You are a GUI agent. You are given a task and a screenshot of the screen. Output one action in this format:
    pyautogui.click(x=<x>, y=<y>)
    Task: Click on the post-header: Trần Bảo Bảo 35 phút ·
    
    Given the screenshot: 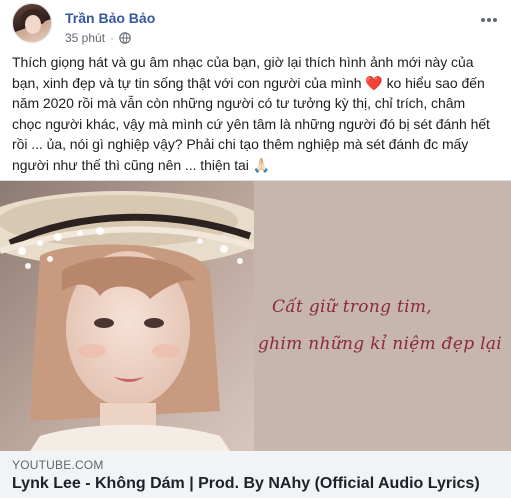 What is the action you would take?
    pyautogui.click(x=261, y=25)
    